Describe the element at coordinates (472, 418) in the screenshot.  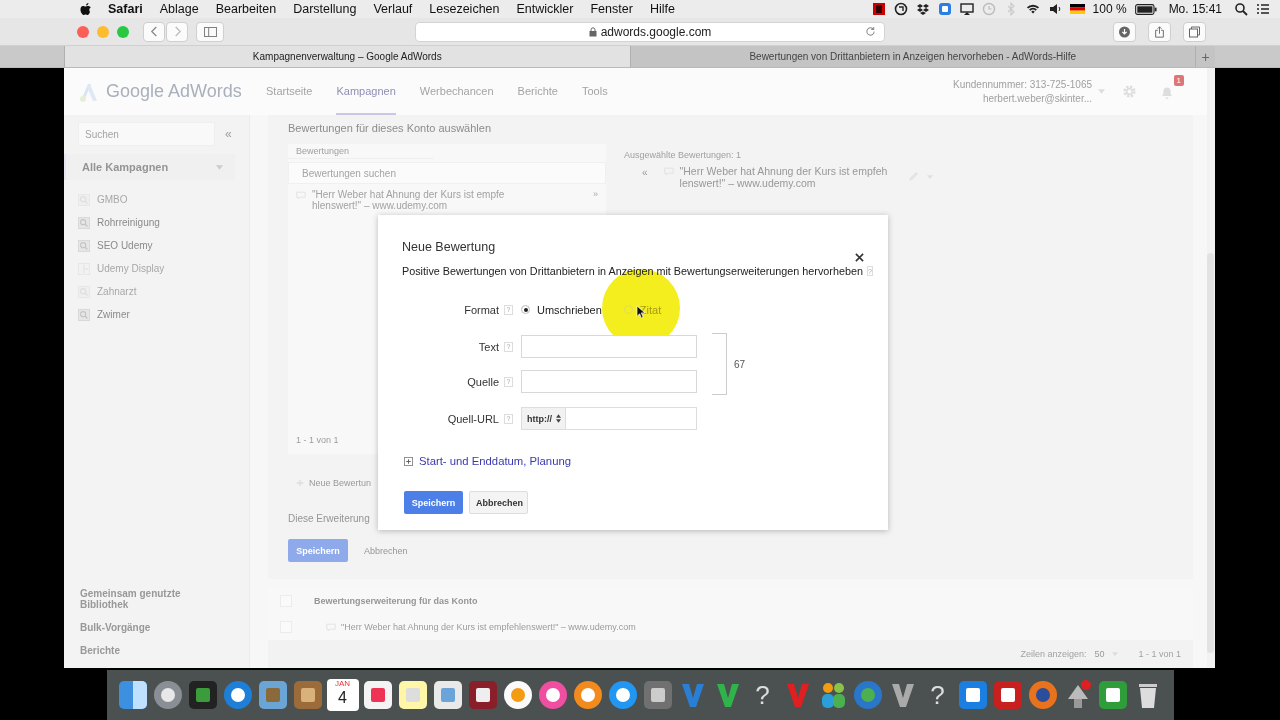
I see `field-label: Quell-URL` at that location.